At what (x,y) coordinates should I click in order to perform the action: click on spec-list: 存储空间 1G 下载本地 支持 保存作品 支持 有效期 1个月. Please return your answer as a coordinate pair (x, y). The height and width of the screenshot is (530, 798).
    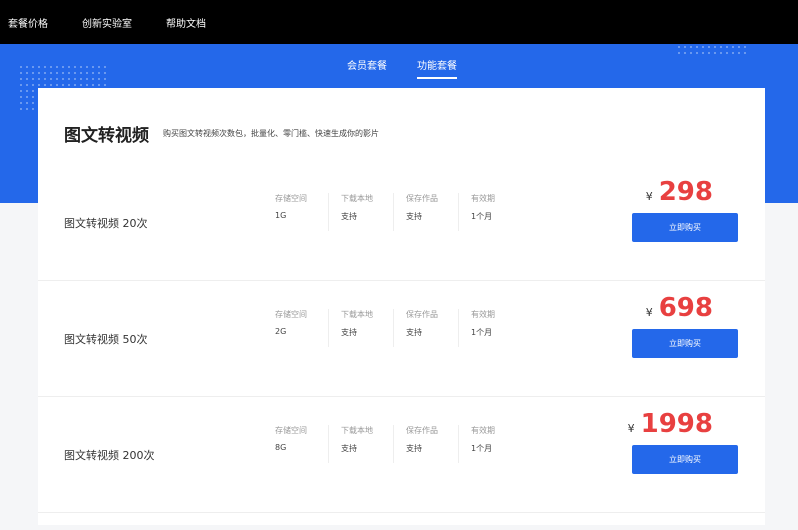
    Looking at the image, I should click on (393, 212).